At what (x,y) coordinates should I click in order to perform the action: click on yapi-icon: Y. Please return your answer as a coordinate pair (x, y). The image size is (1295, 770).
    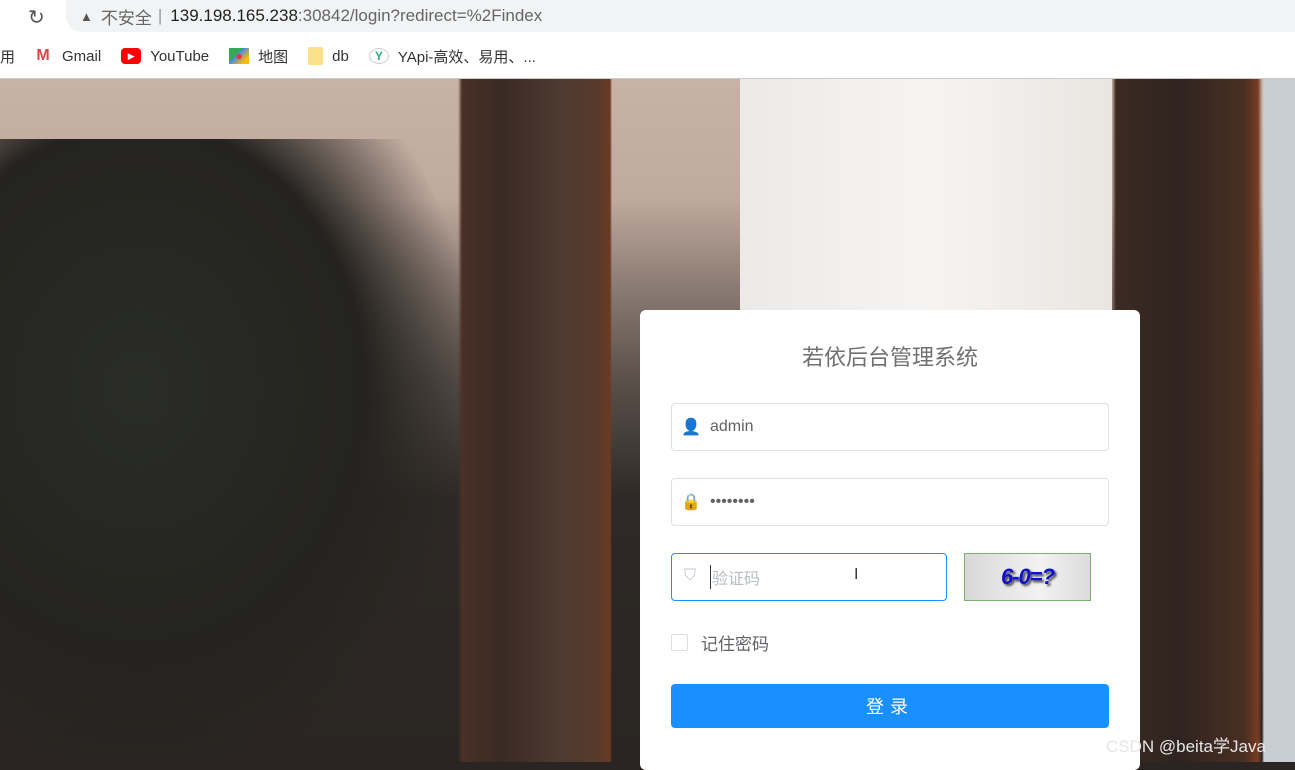
    Looking at the image, I should click on (378, 56).